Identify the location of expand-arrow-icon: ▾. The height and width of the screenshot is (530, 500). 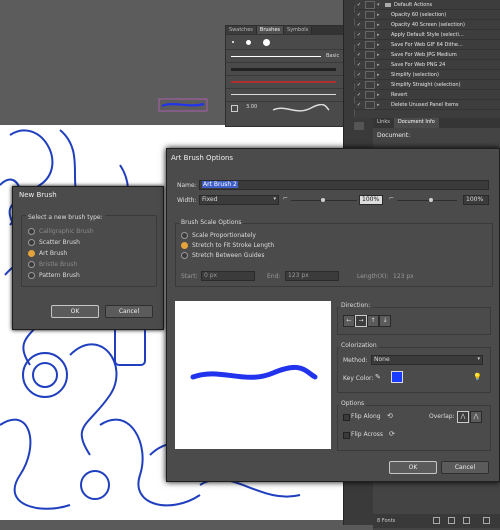
(381, 5).